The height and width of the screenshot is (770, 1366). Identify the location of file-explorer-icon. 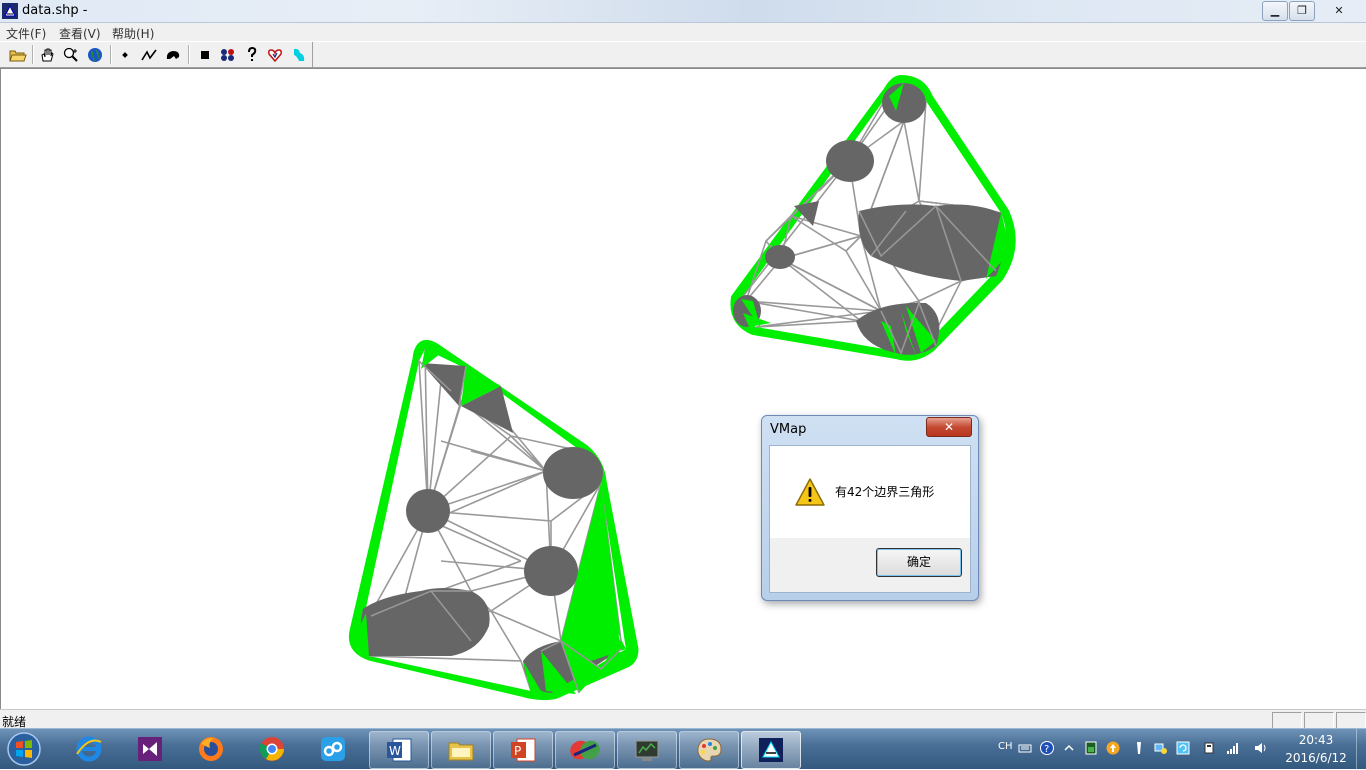
(461, 750).